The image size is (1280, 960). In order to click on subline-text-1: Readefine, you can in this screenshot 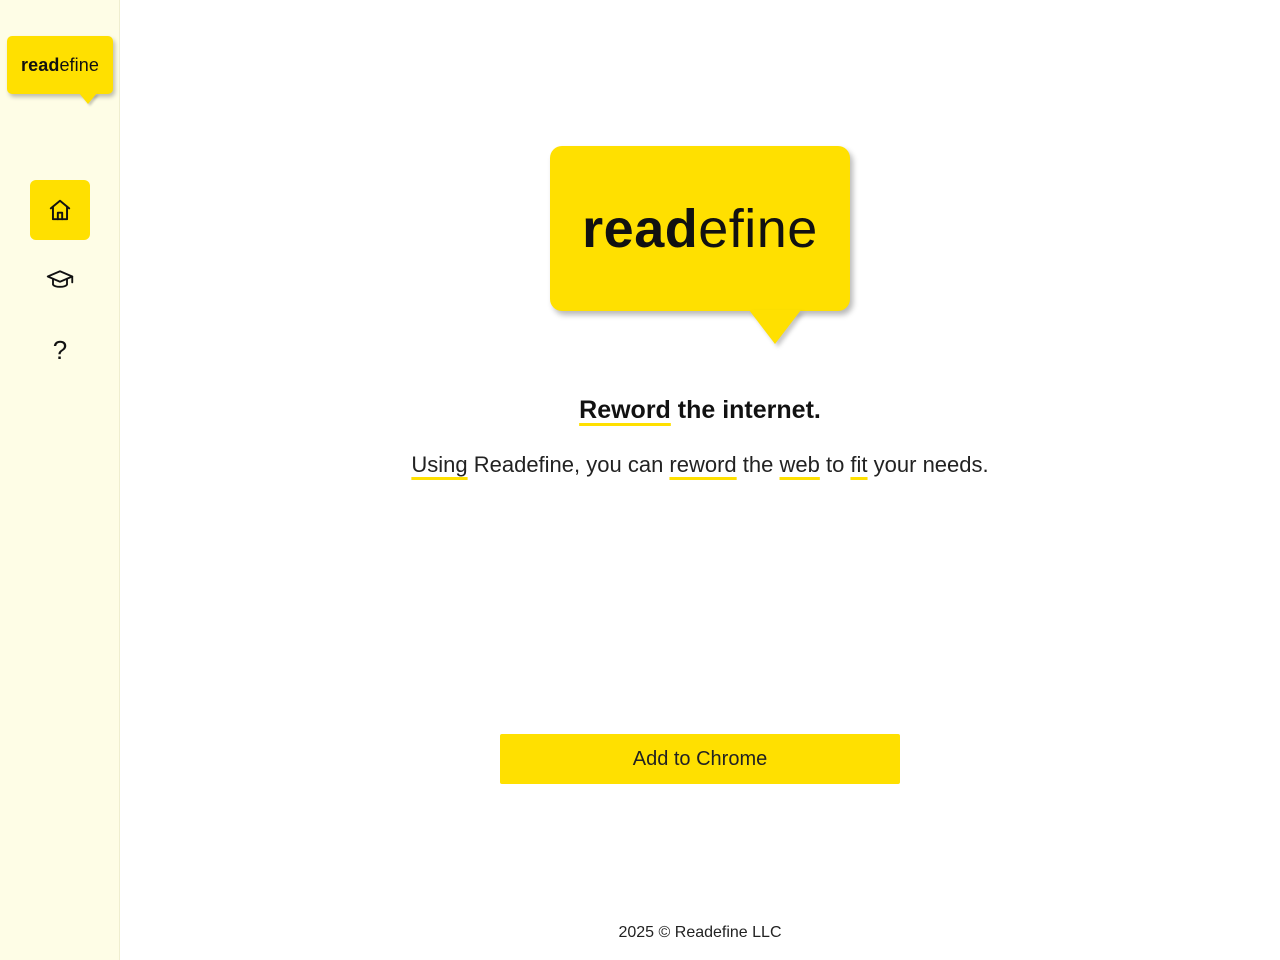, I will do `click(568, 464)`.